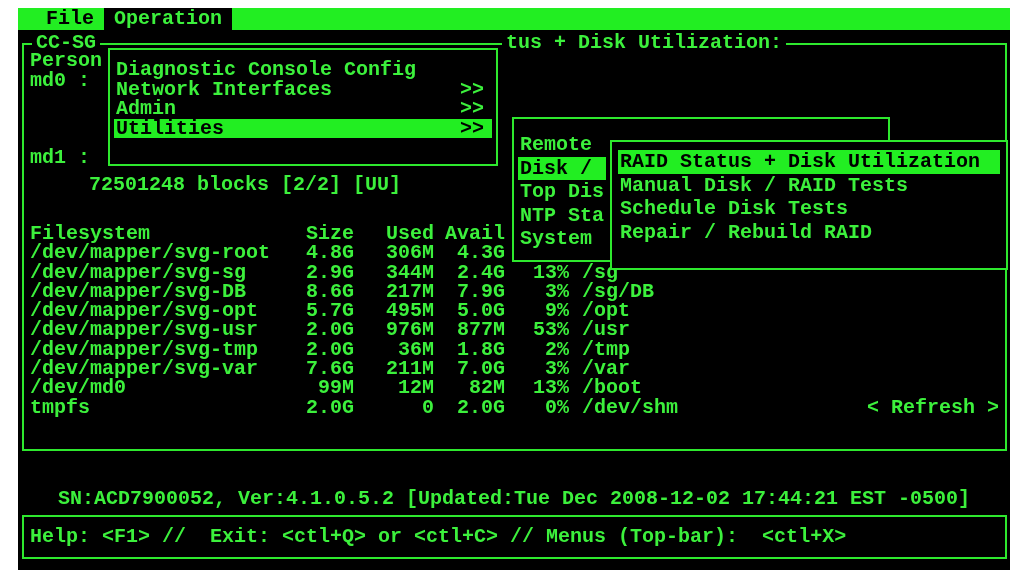 This screenshot has height=578, width=1026. I want to click on table-cell-text: /dev/md0, so click(78, 388).